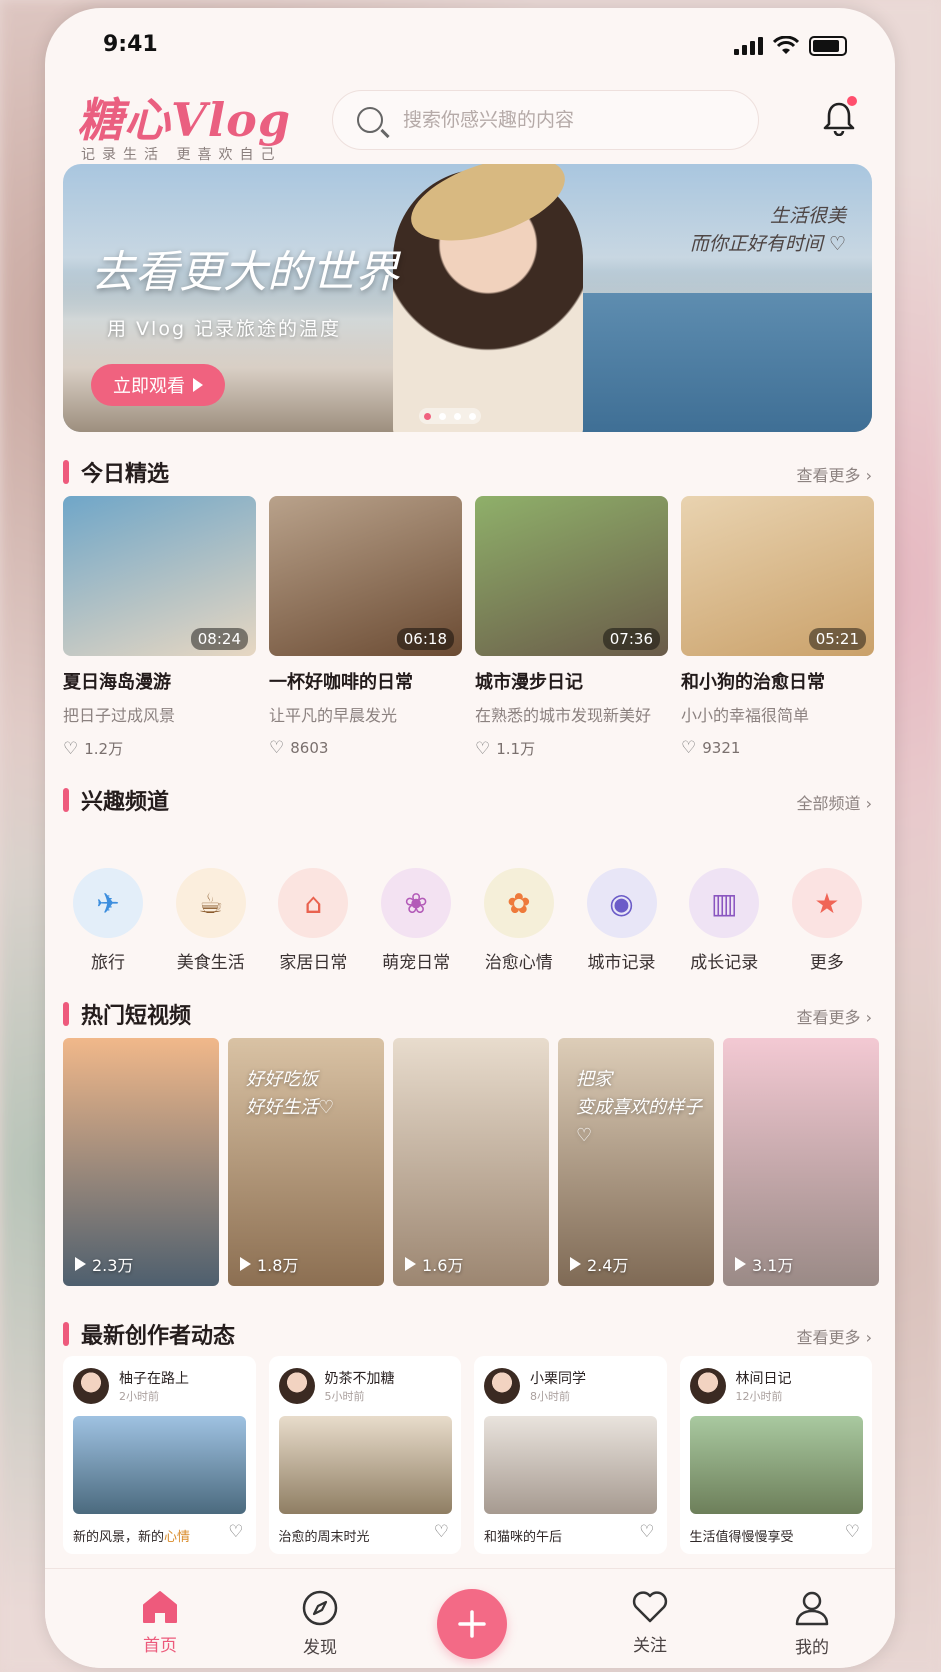  I want to click on card-description: 小小的幸福很简单, so click(745, 715).